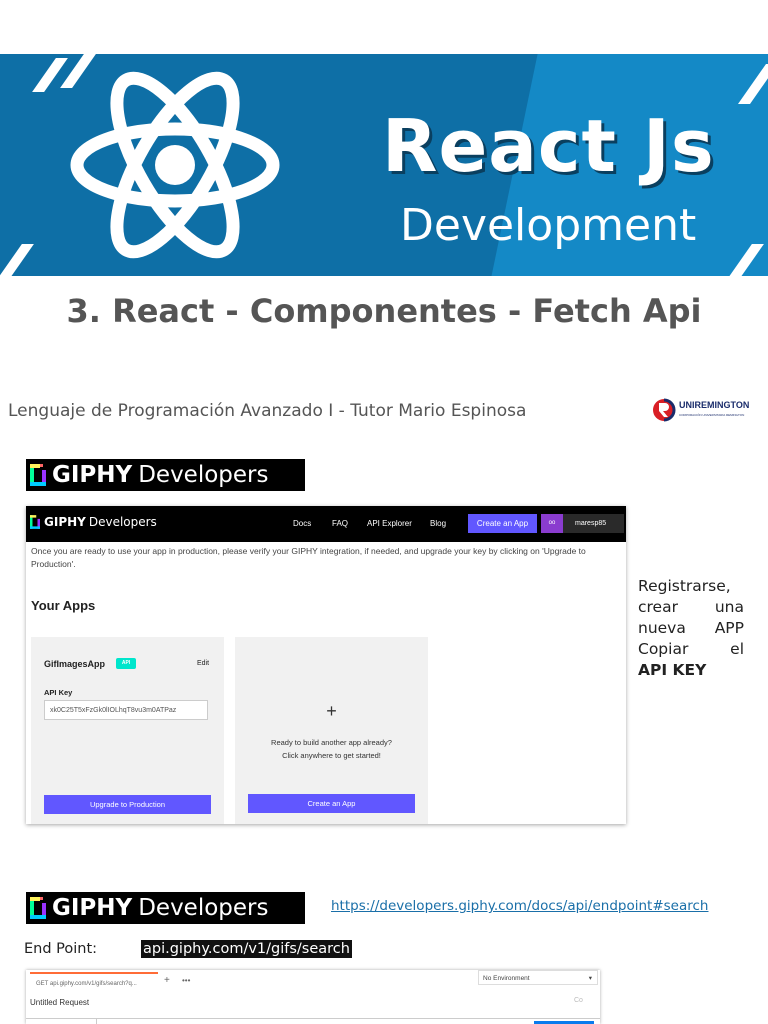 The height and width of the screenshot is (1024, 768). Describe the element at coordinates (691, 649) in the screenshot. I see `instruction-line: Copiar el` at that location.